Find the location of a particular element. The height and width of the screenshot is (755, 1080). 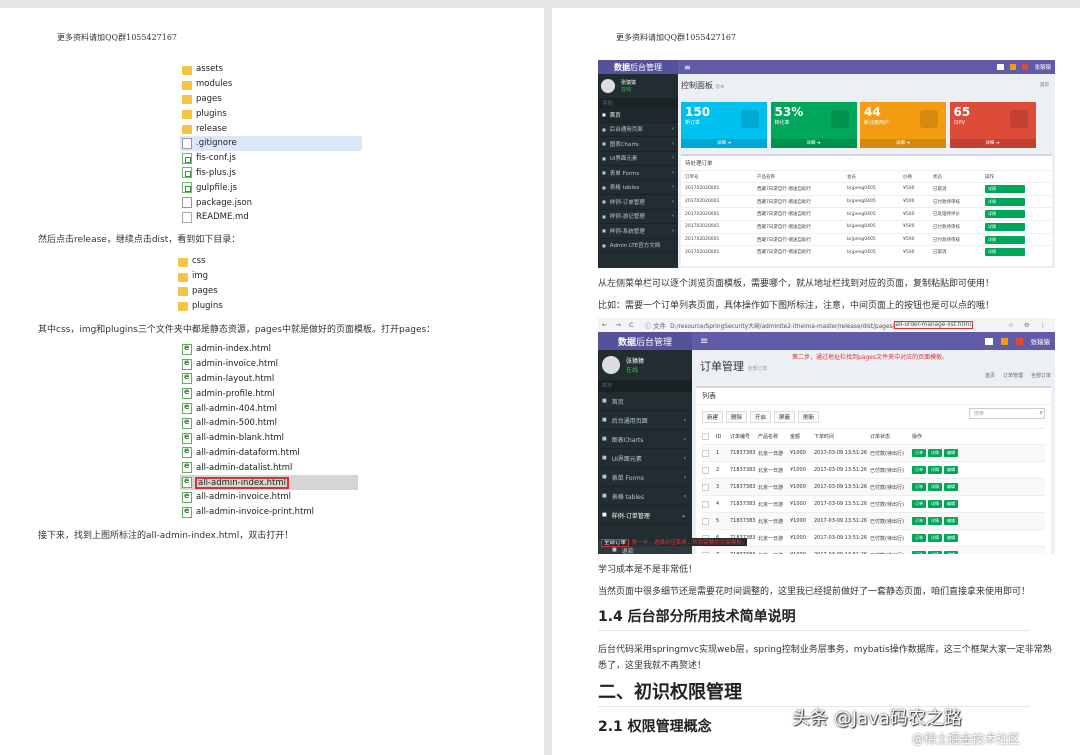

breadcrumb-item: 首页 is located at coordinates (990, 375).